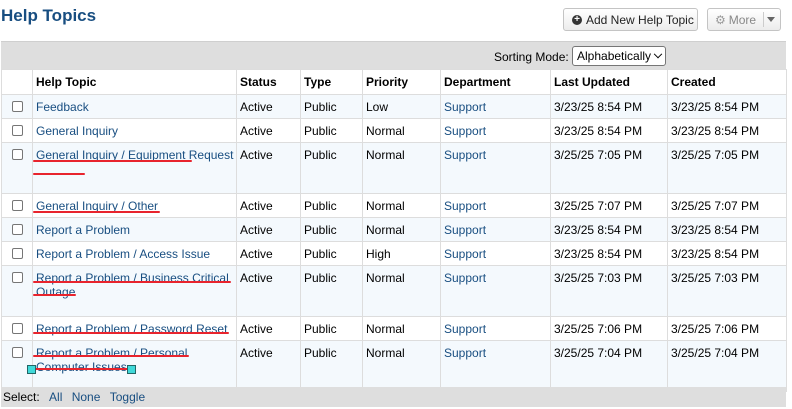 This screenshot has width=792, height=409. What do you see at coordinates (393, 397) in the screenshot?
I see `table-footer: Select: All None Toggle` at bounding box center [393, 397].